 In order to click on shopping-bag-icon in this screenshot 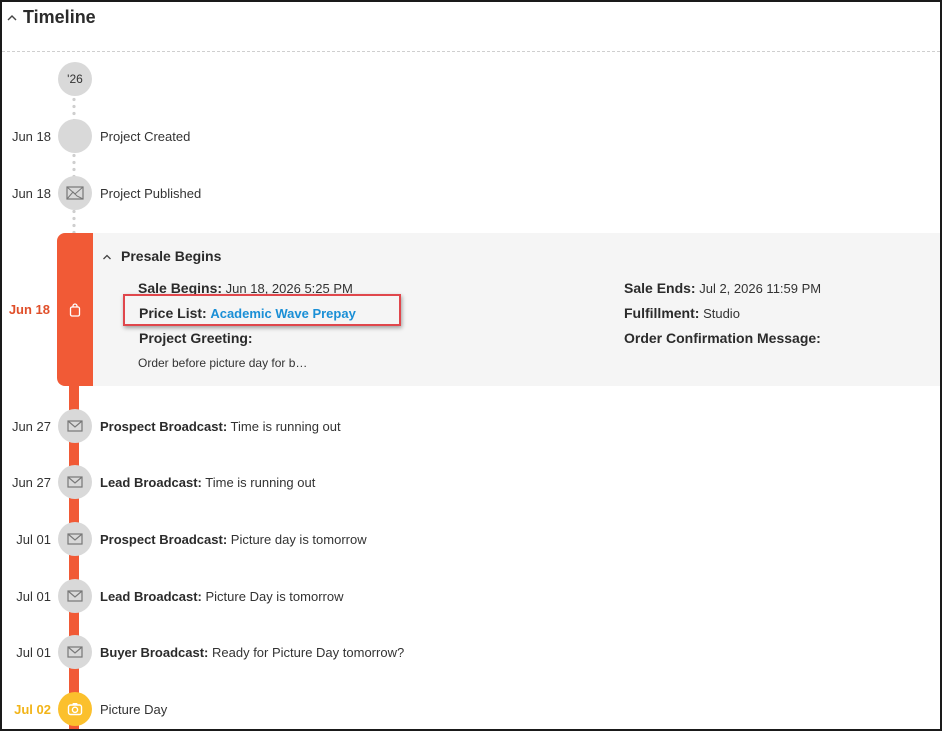, I will do `click(75, 309)`.